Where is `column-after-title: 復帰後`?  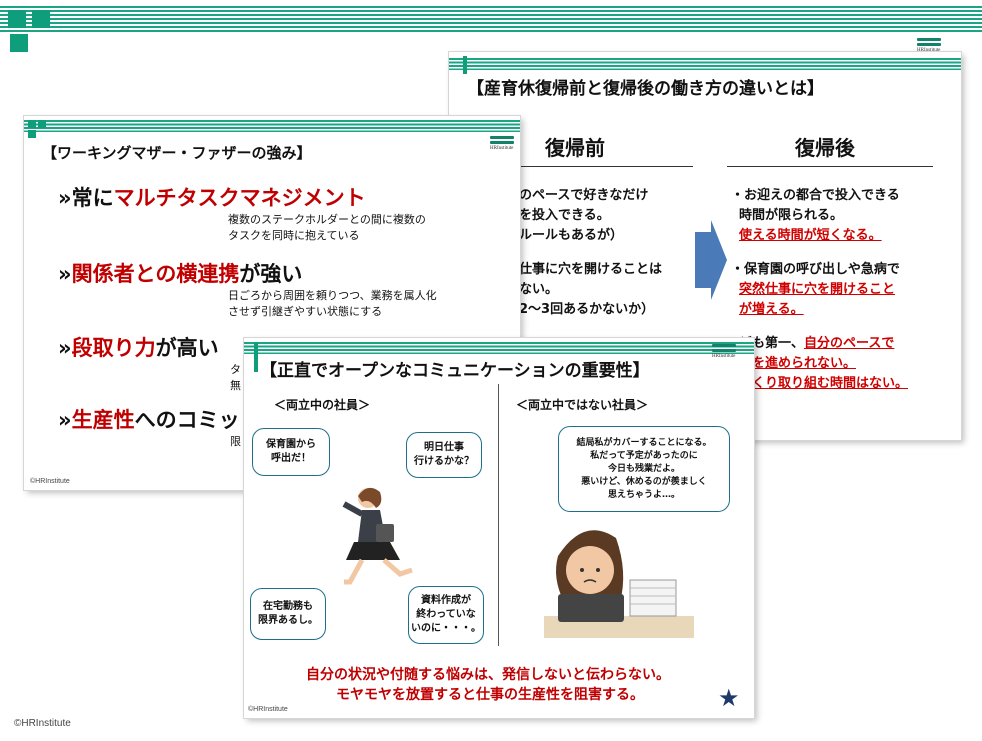
column-after-title: 復帰後 is located at coordinates (825, 148).